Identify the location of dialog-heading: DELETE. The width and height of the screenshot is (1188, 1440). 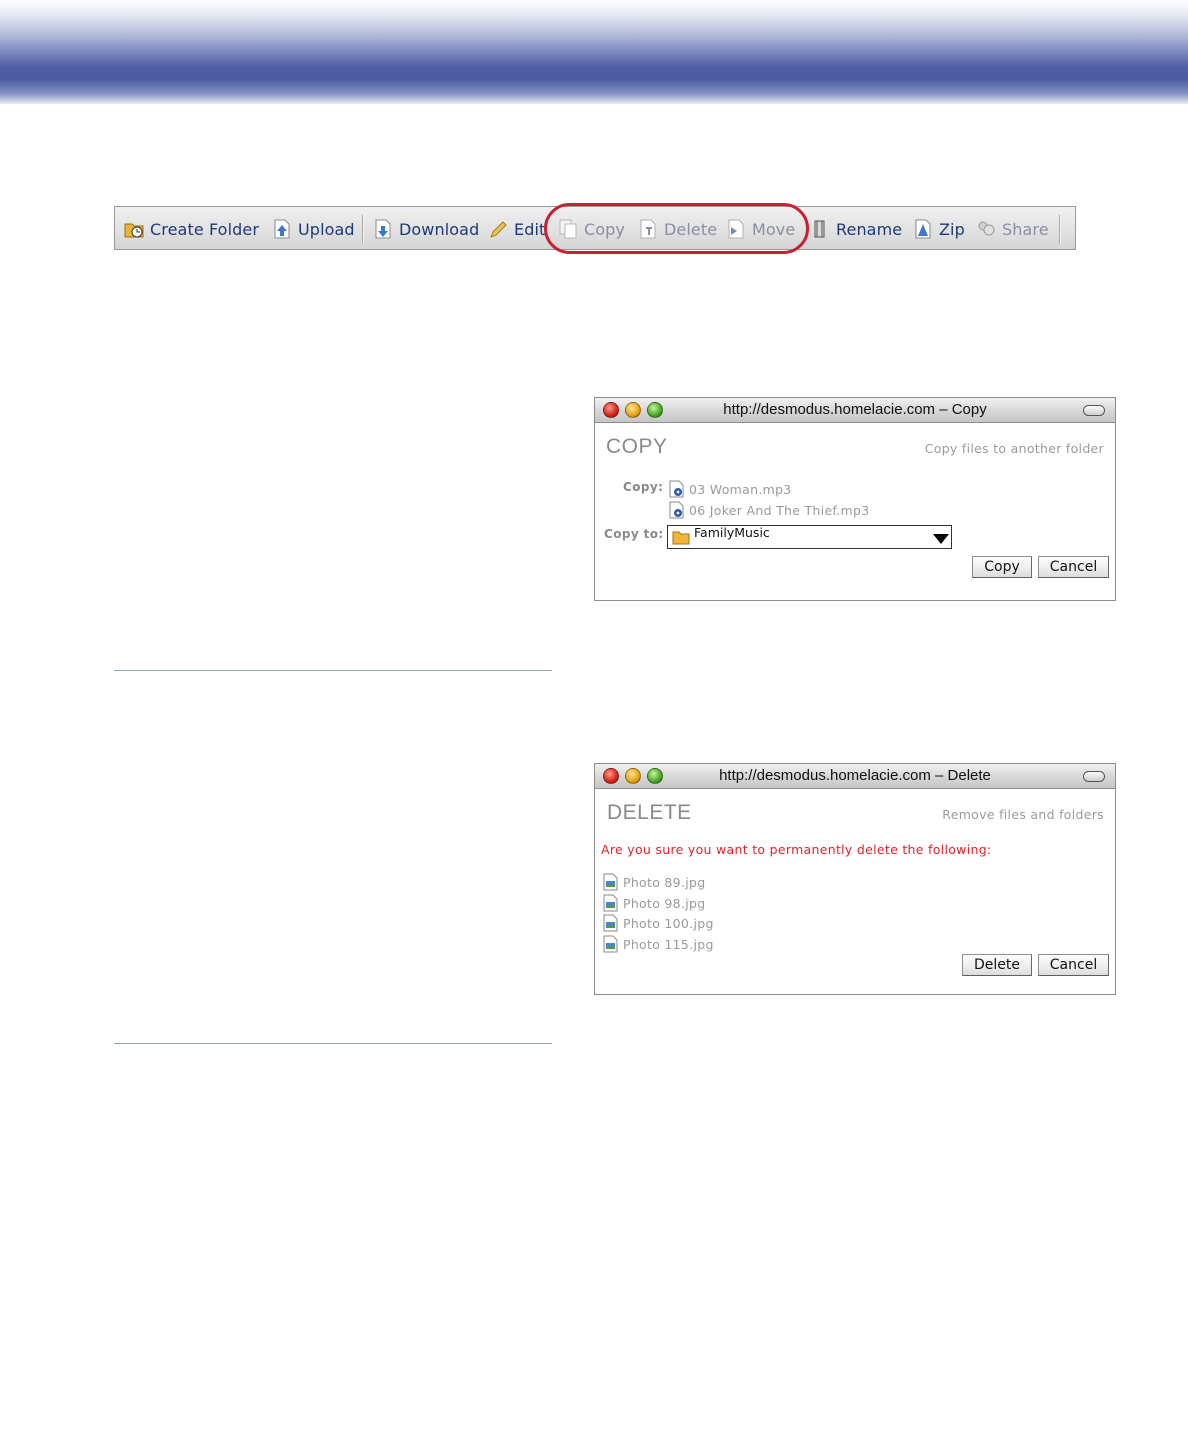
(649, 812).